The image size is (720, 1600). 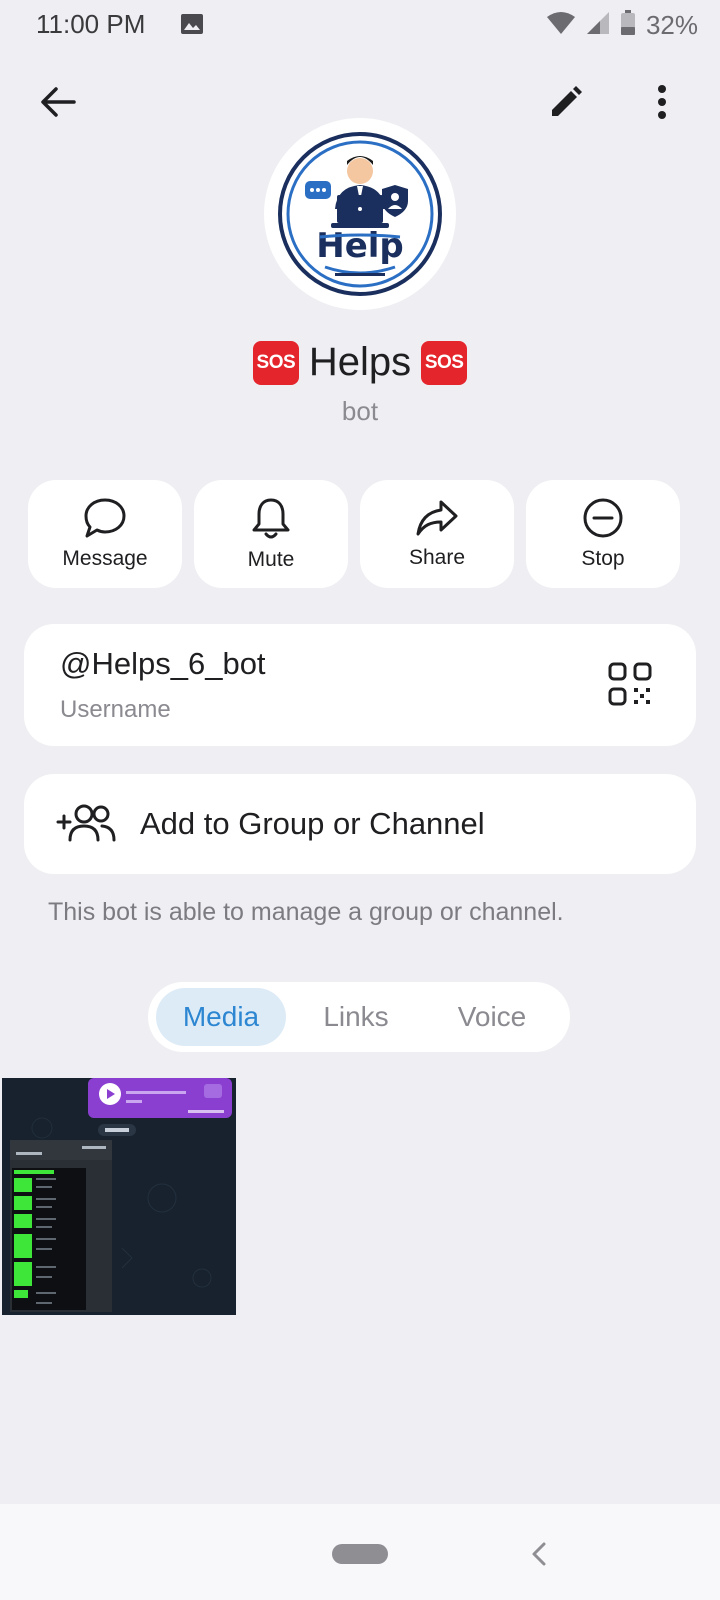 What do you see at coordinates (271, 559) in the screenshot?
I see `mute-label: Mute` at bounding box center [271, 559].